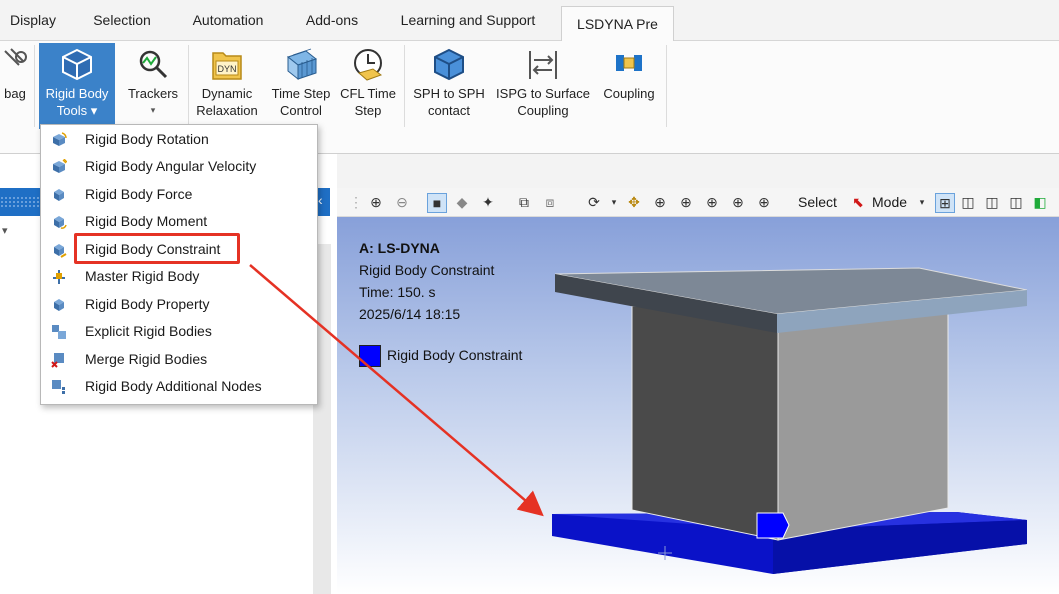  Describe the element at coordinates (399, 248) in the screenshot. I see `viewport-title: A: LS-DYNA` at that location.